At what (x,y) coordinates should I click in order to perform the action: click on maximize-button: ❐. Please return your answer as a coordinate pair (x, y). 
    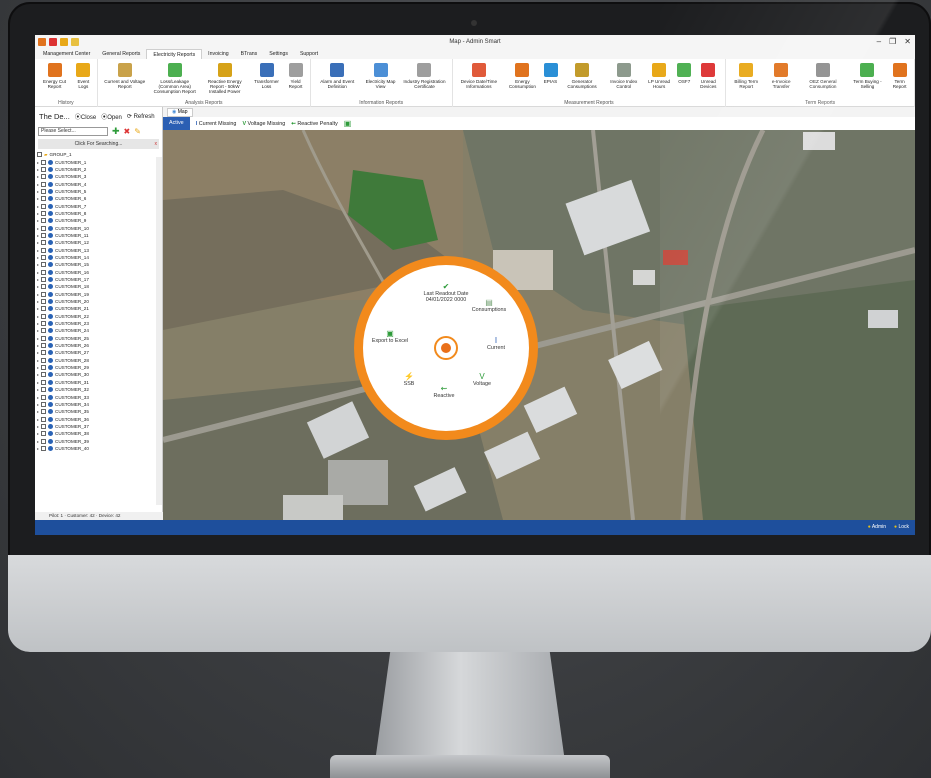
    Looking at the image, I should click on (892, 41).